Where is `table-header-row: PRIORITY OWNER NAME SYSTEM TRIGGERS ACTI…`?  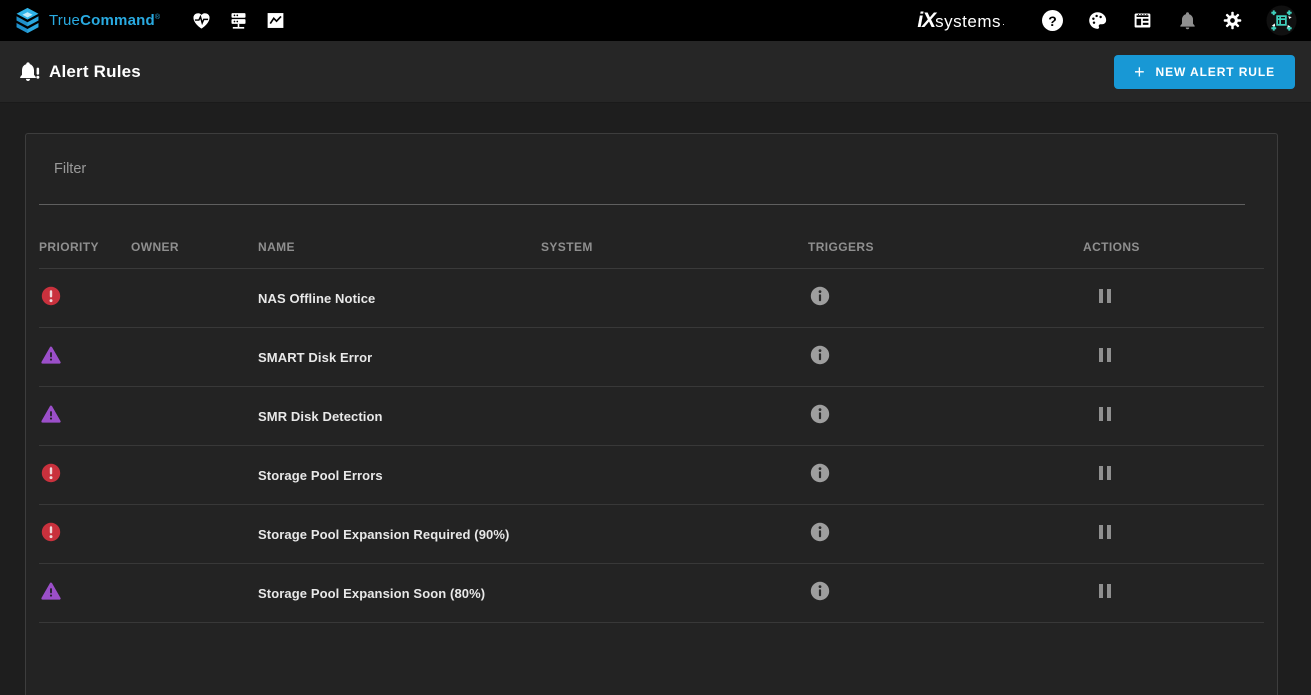
table-header-row: PRIORITY OWNER NAME SYSTEM TRIGGERS ACTI… is located at coordinates (651, 237).